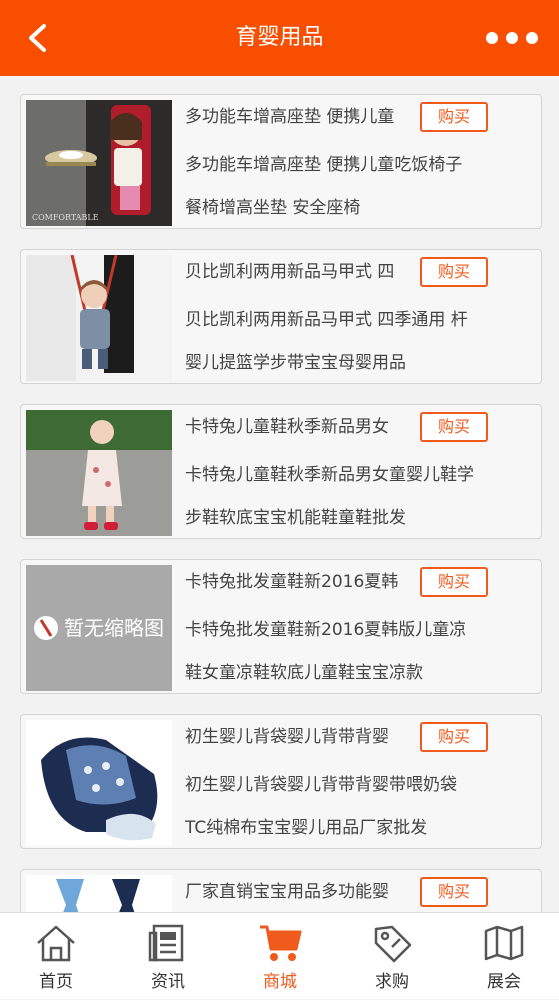  What do you see at coordinates (357, 497) in the screenshot?
I see `product-description: 卡特兔儿童鞋秋季新品男女童婴儿鞋学 步鞋软底宝宝机能鞋童鞋批发` at bounding box center [357, 497].